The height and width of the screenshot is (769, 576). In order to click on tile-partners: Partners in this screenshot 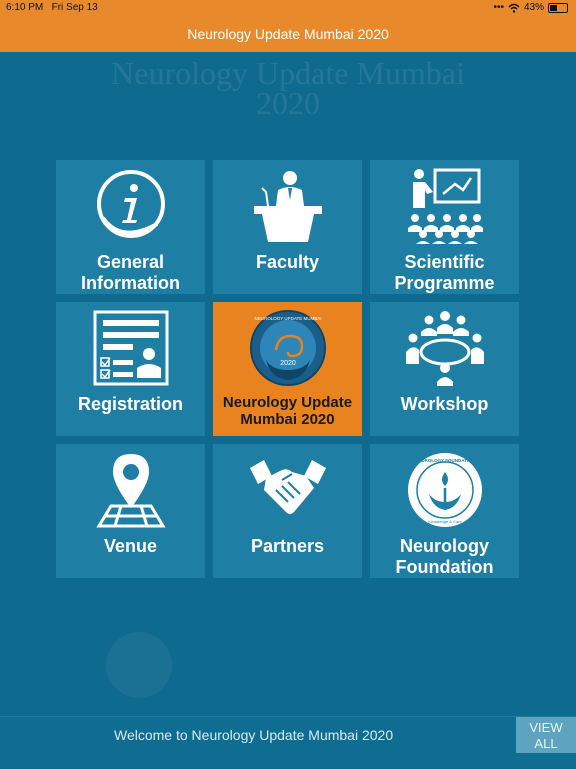, I will do `click(287, 511)`.